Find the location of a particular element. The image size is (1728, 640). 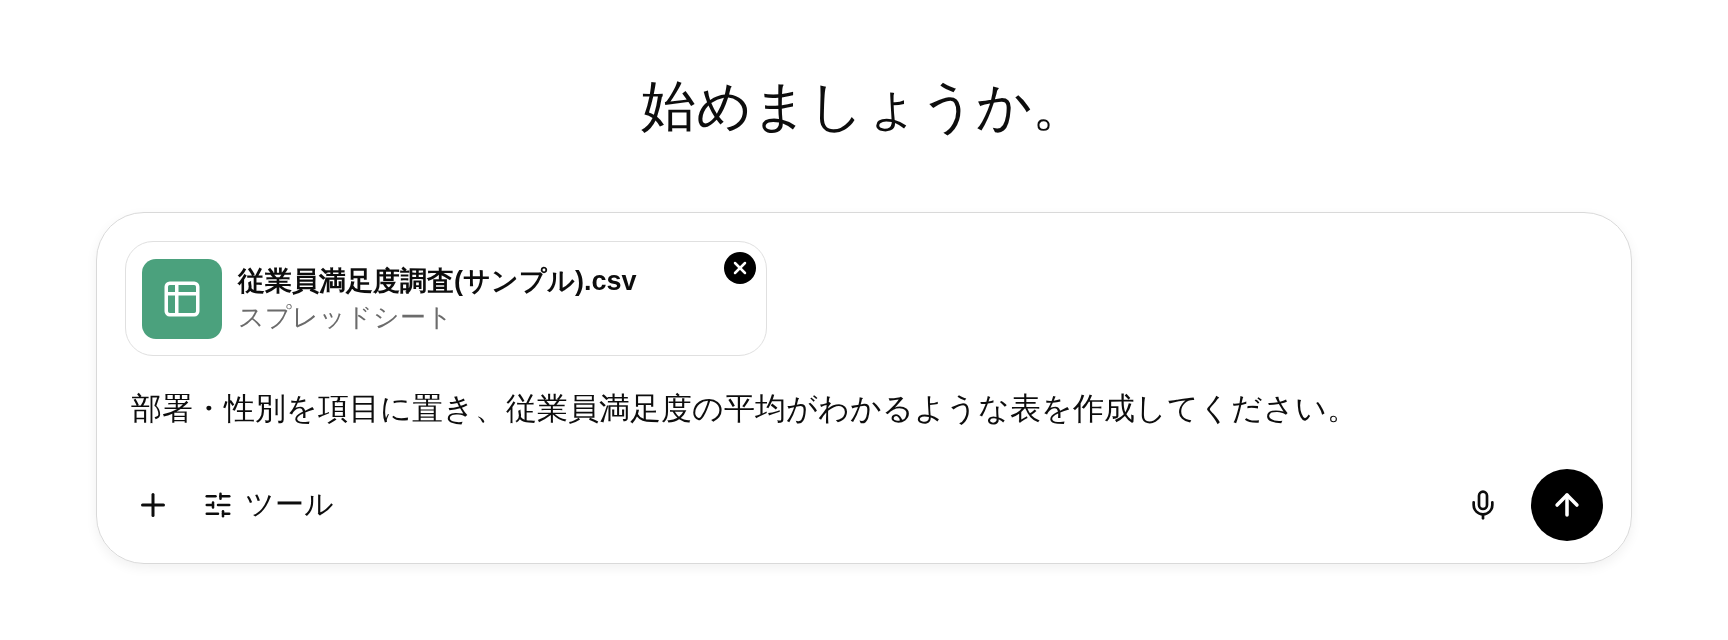

spreadsheet-icon is located at coordinates (182, 298).